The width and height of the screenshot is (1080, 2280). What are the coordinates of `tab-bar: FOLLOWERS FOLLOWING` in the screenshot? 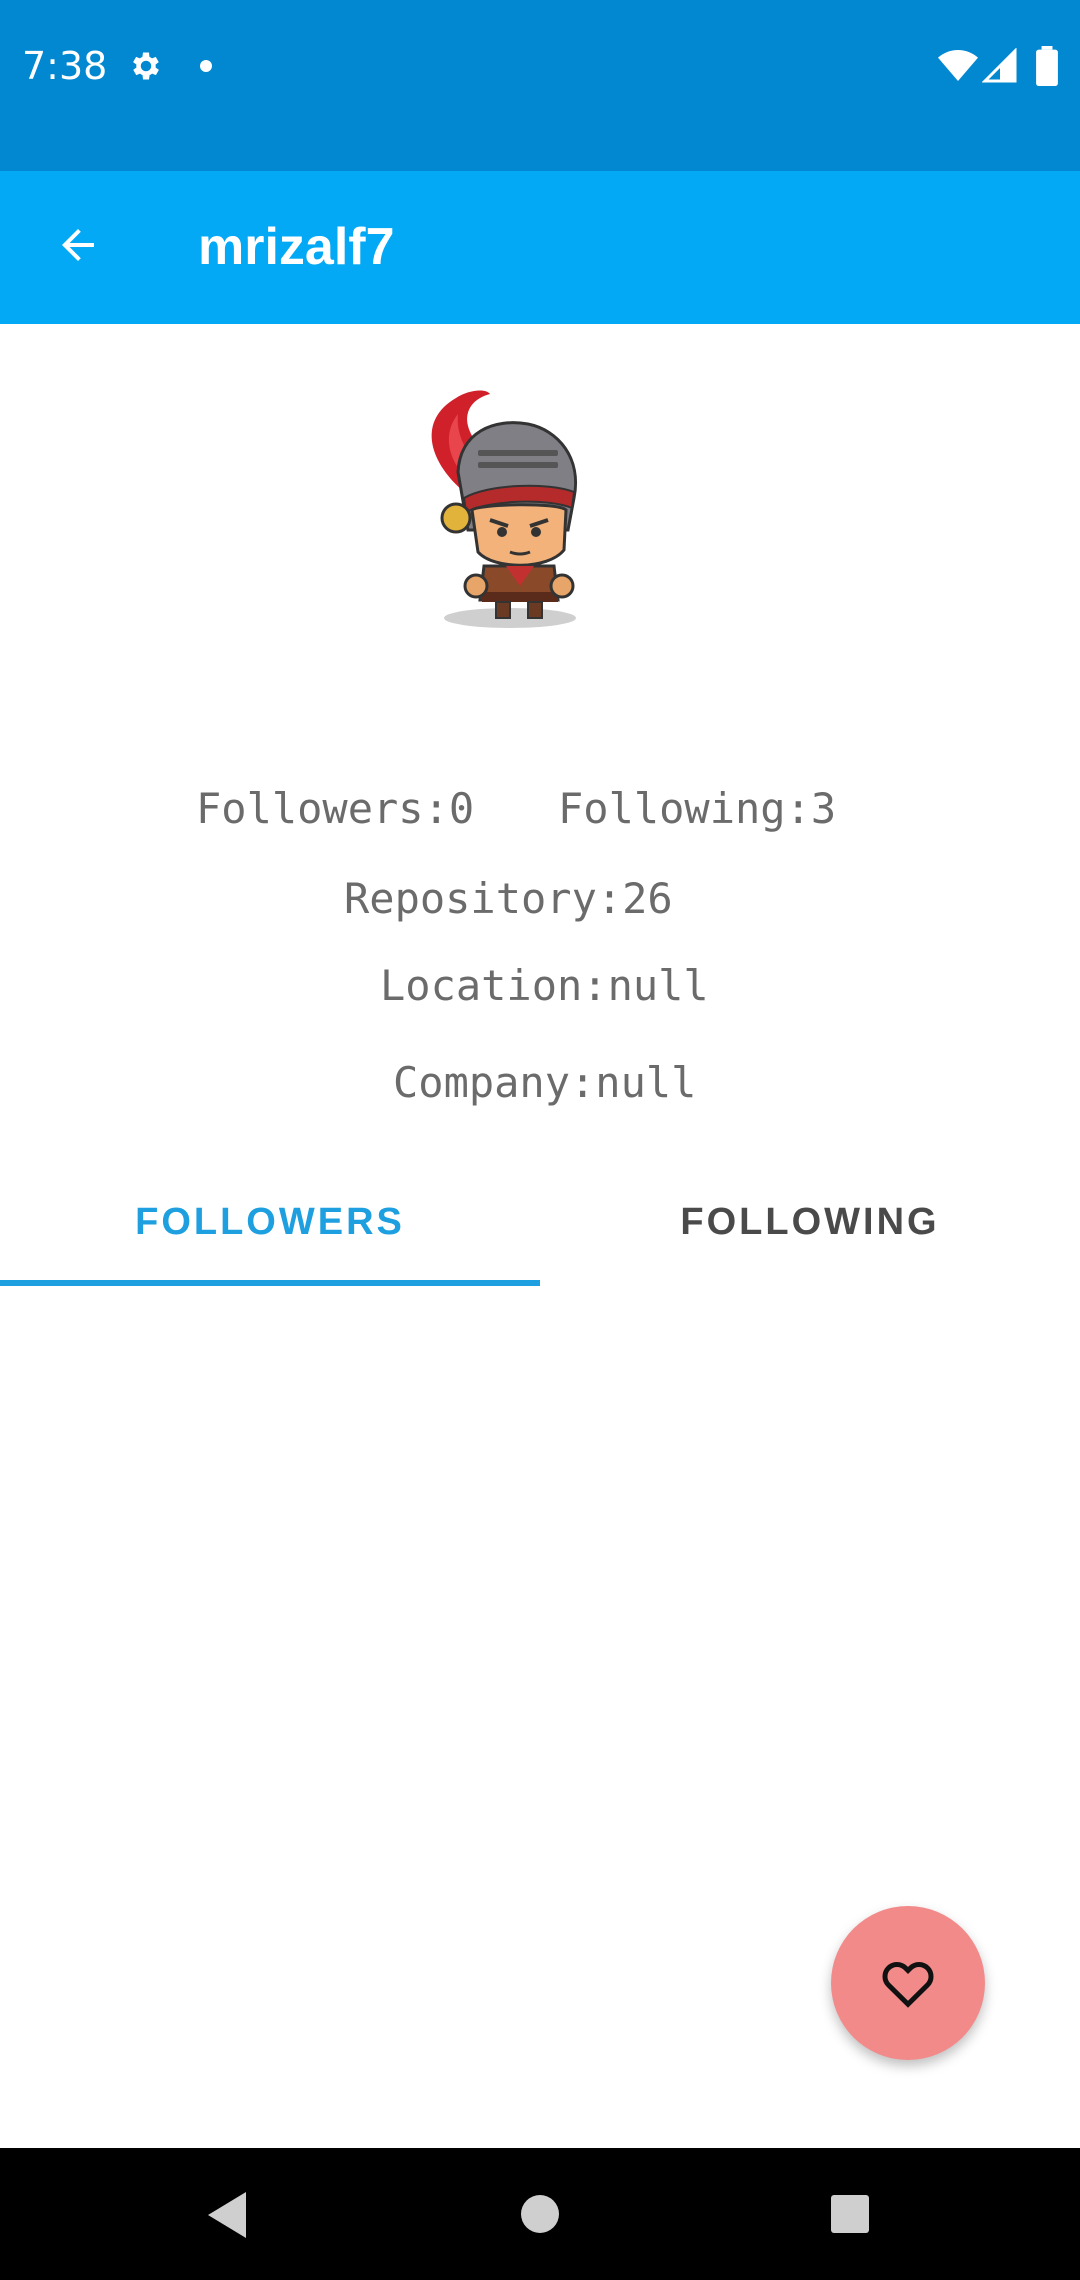 It's located at (540, 1225).